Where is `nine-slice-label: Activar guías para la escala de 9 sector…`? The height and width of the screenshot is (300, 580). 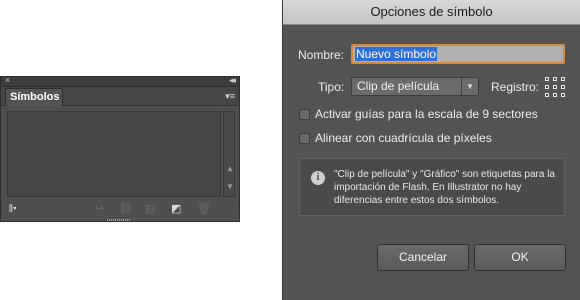 nine-slice-label: Activar guías para la escala de 9 sector… is located at coordinates (426, 114).